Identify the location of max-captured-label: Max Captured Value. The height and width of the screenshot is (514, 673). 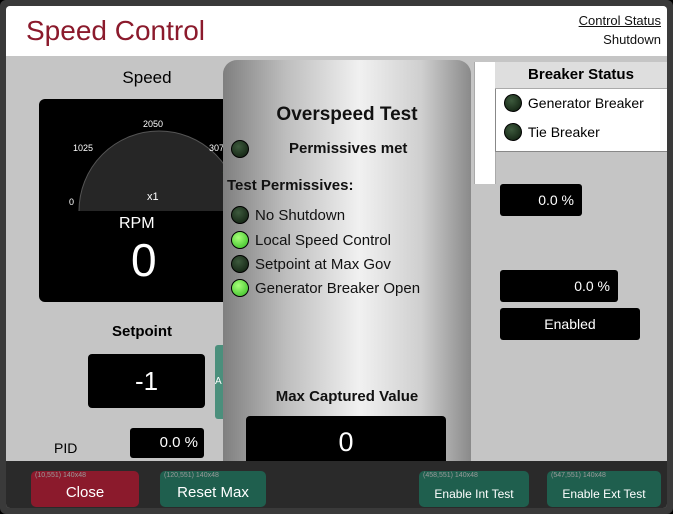
(347, 396).